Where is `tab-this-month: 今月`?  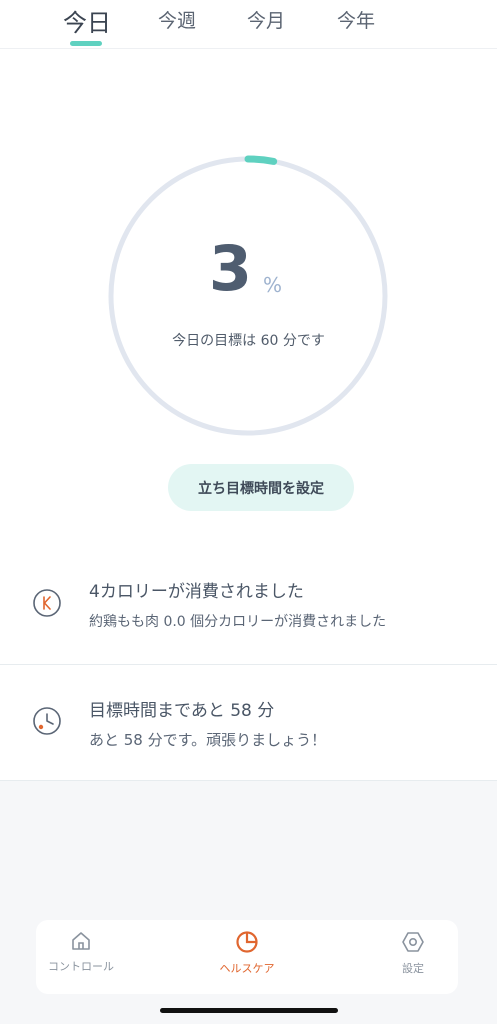 tab-this-month: 今月 is located at coordinates (266, 19).